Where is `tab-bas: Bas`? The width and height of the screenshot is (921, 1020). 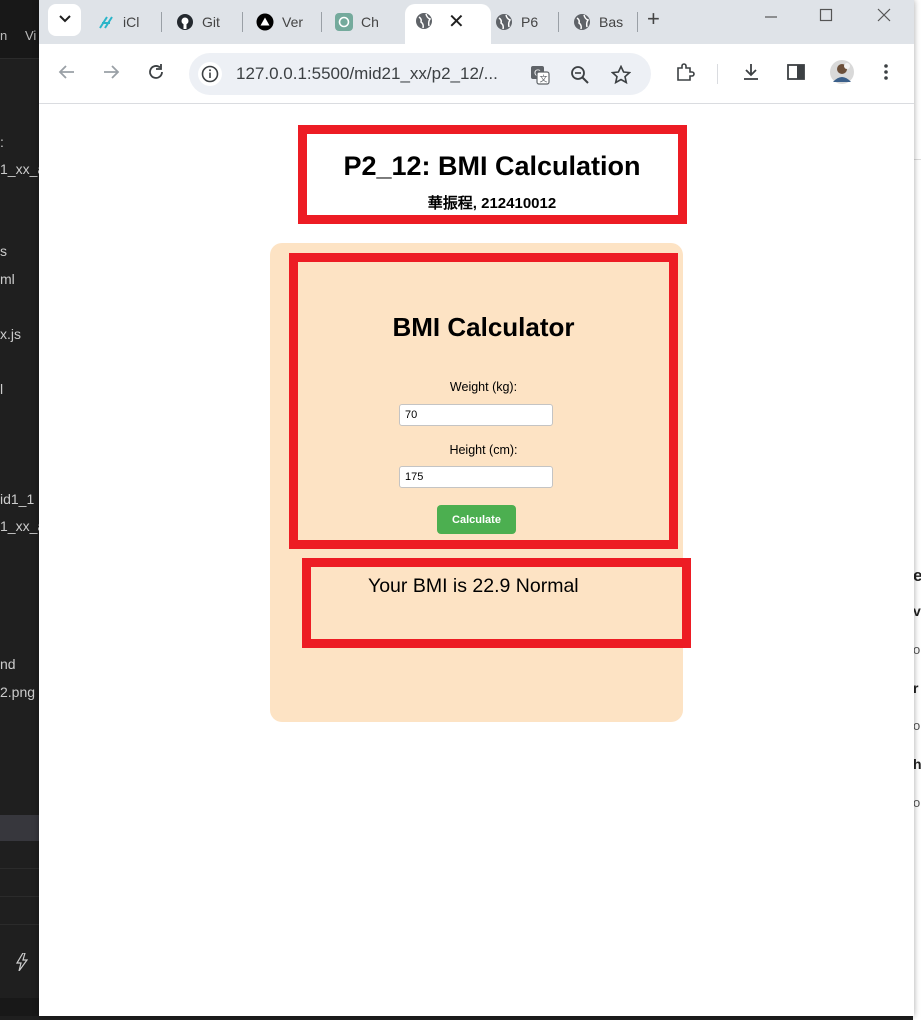
tab-bas: Bas is located at coordinates (598, 22).